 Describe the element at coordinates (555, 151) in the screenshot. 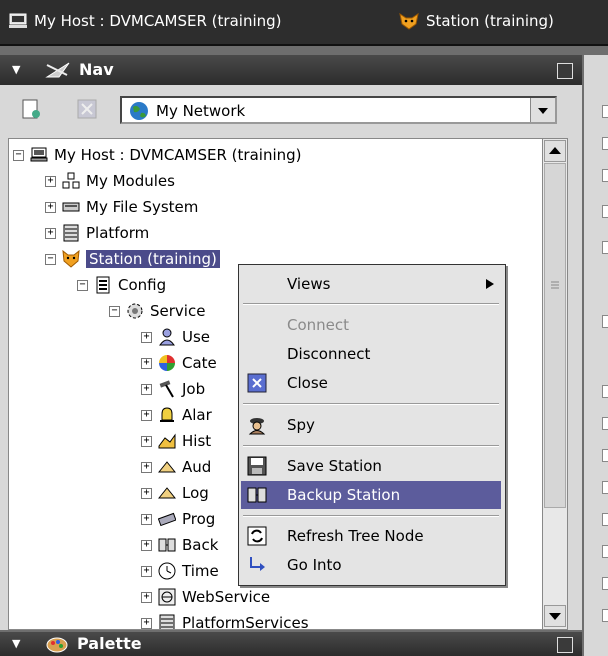

I see `scroll-up-icon` at that location.